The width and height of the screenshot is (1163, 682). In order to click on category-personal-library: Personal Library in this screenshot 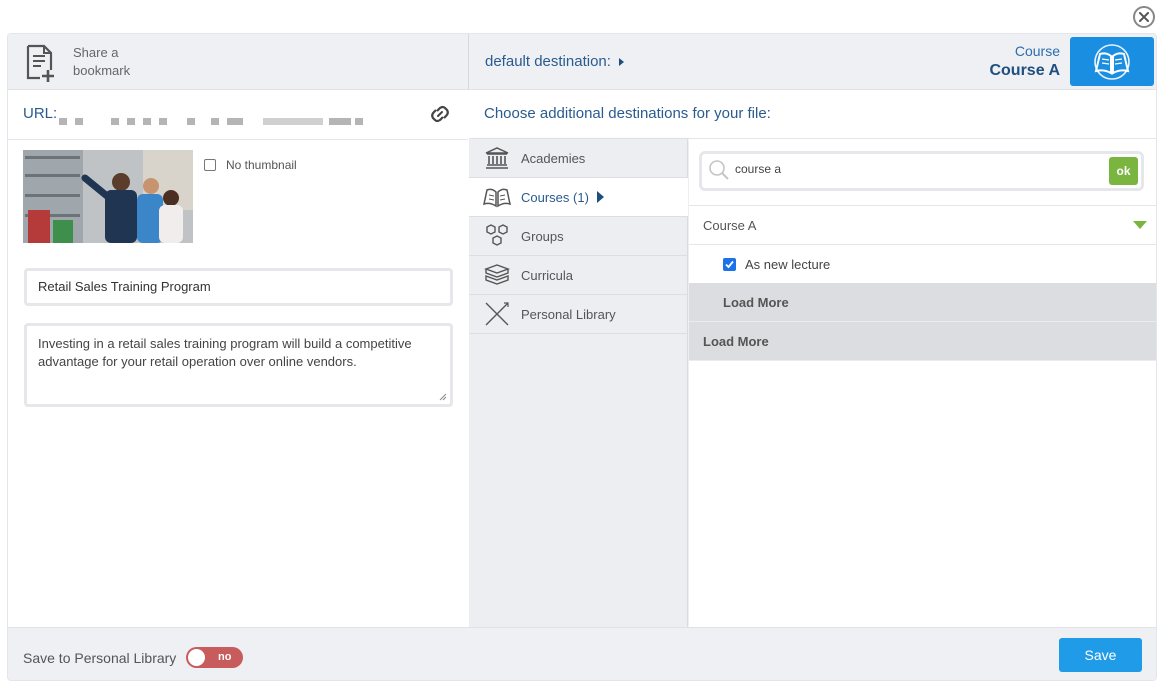, I will do `click(578, 314)`.